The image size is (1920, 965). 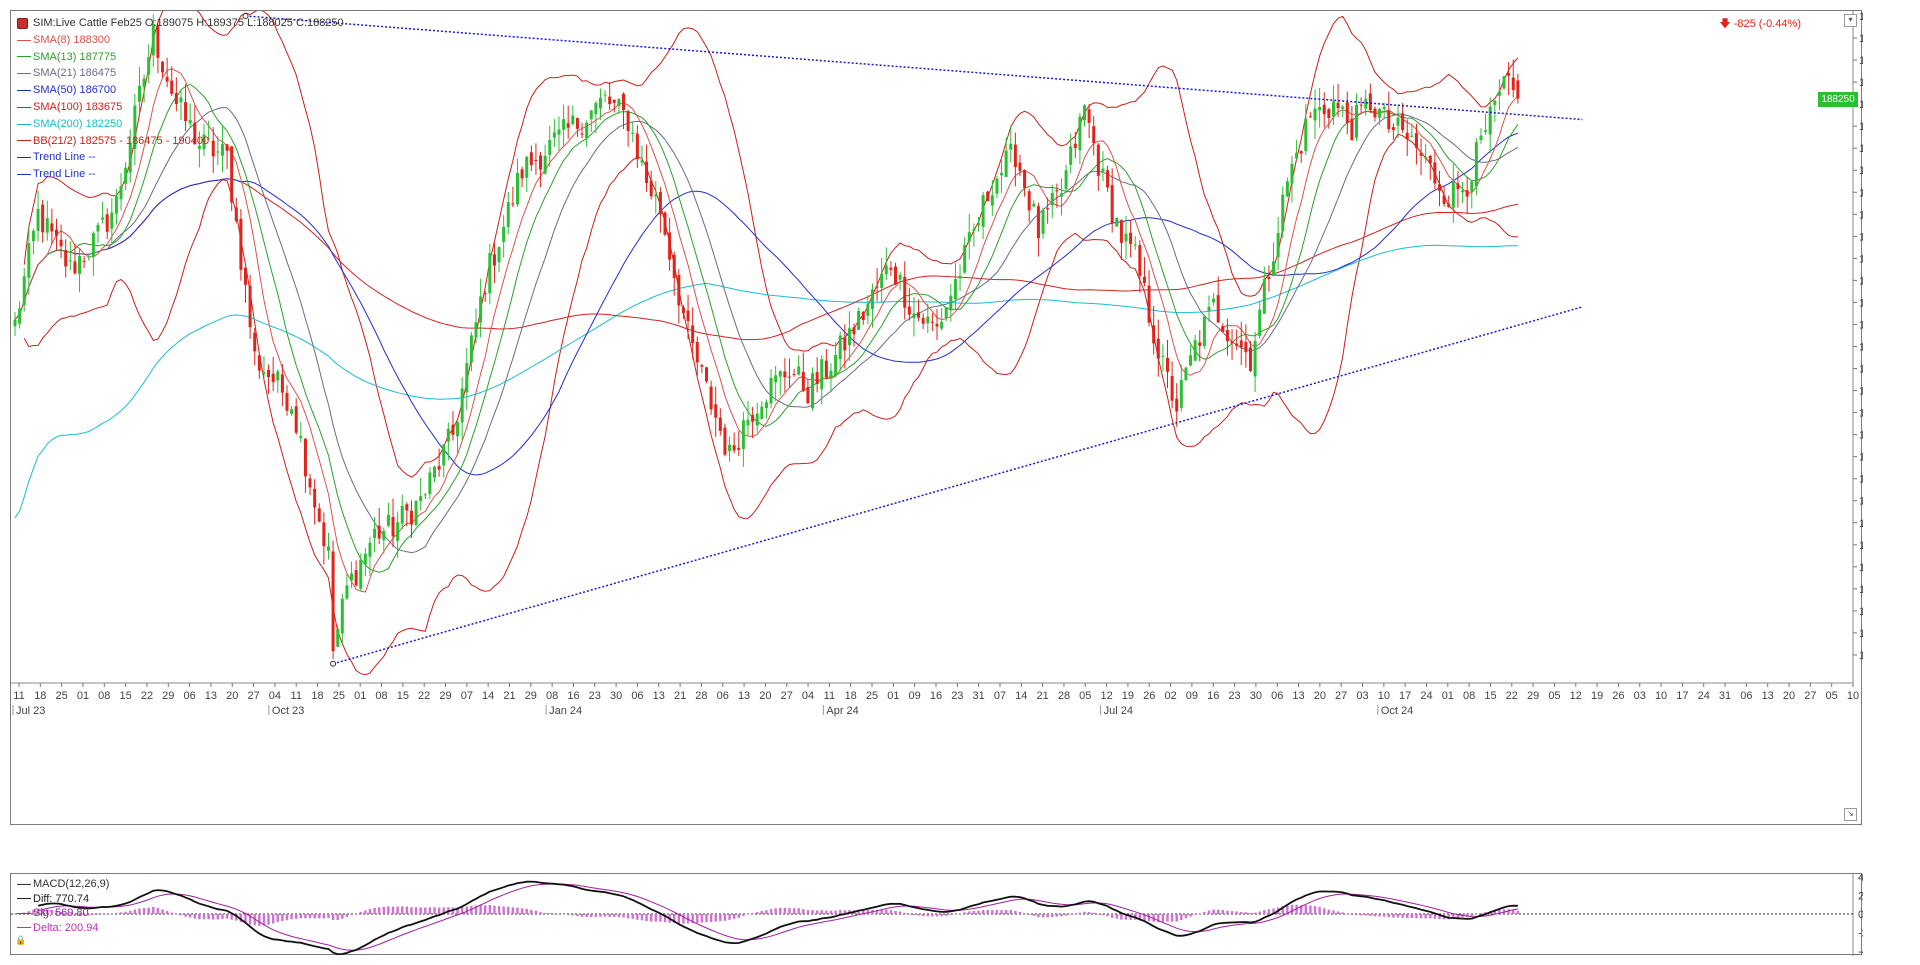 What do you see at coordinates (63, 928) in the screenshot?
I see `macd-legend-item: Delta: 200.94` at bounding box center [63, 928].